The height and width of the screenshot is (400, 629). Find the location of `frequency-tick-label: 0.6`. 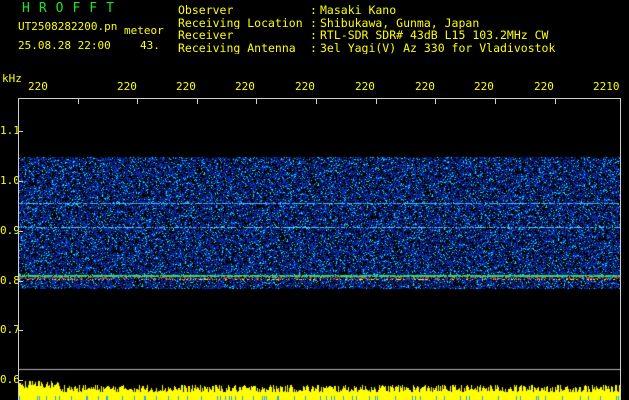

frequency-tick-label: 0.6 is located at coordinates (10, 379).